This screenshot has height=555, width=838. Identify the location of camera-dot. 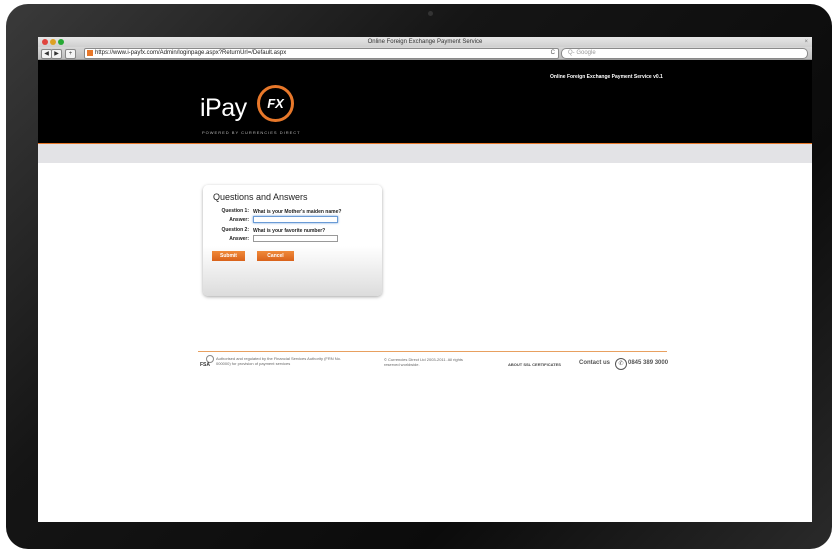
(430, 13).